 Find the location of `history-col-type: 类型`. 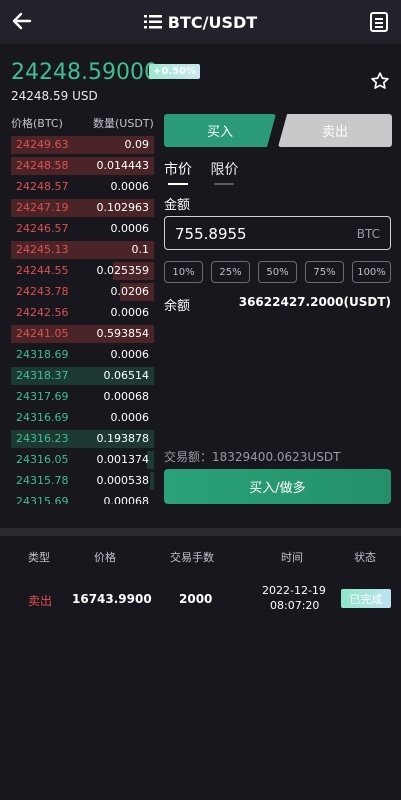

history-col-type: 类型 is located at coordinates (39, 557).